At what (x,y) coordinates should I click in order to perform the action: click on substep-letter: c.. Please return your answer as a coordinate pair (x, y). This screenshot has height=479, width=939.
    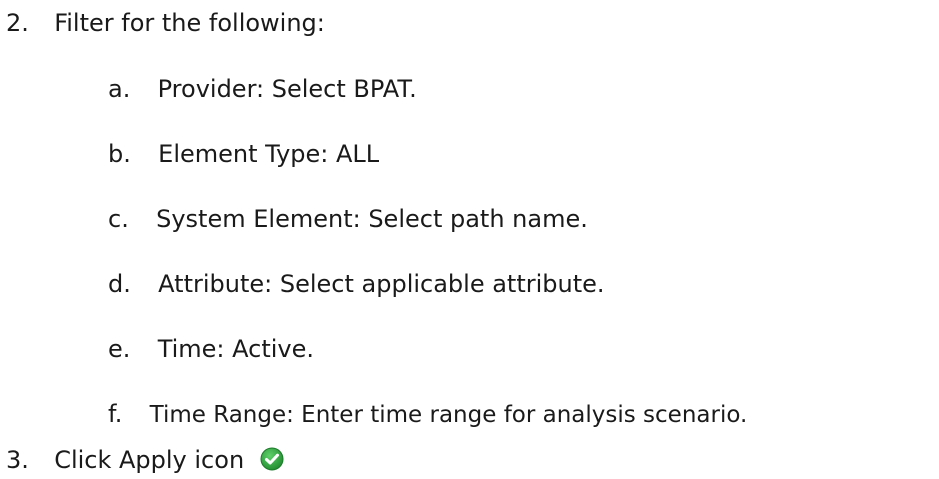
    Looking at the image, I should click on (118, 219).